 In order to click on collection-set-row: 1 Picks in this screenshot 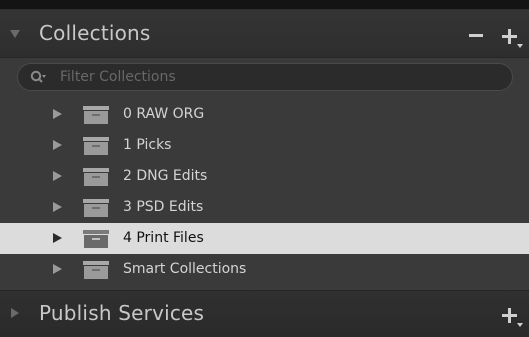, I will do `click(264, 145)`.